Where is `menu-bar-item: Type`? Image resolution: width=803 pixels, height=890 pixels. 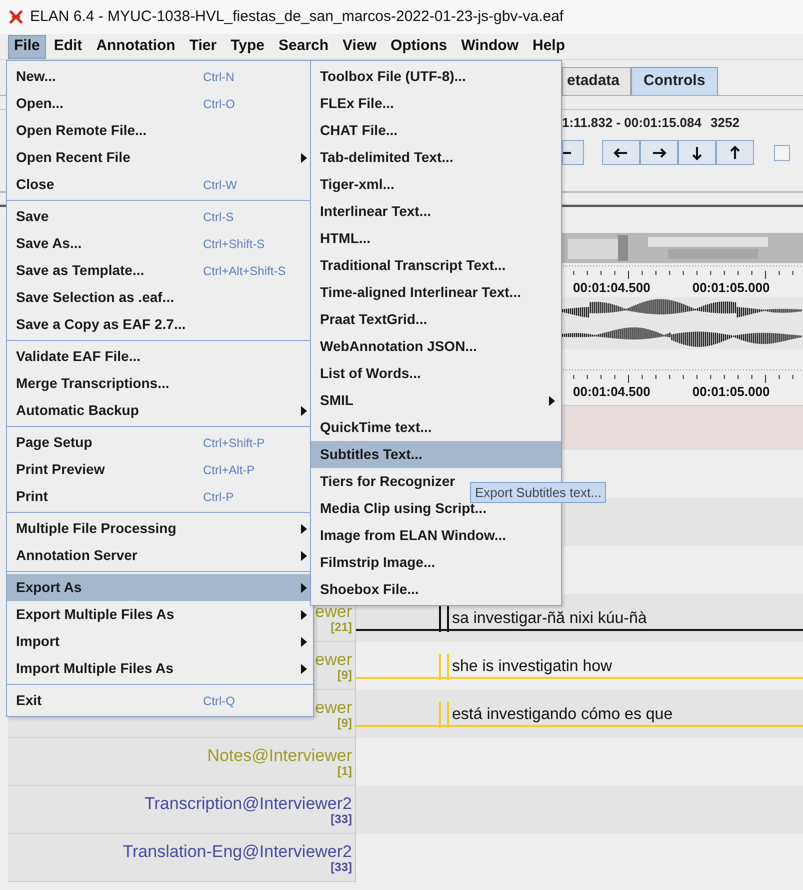 menu-bar-item: Type is located at coordinates (247, 46).